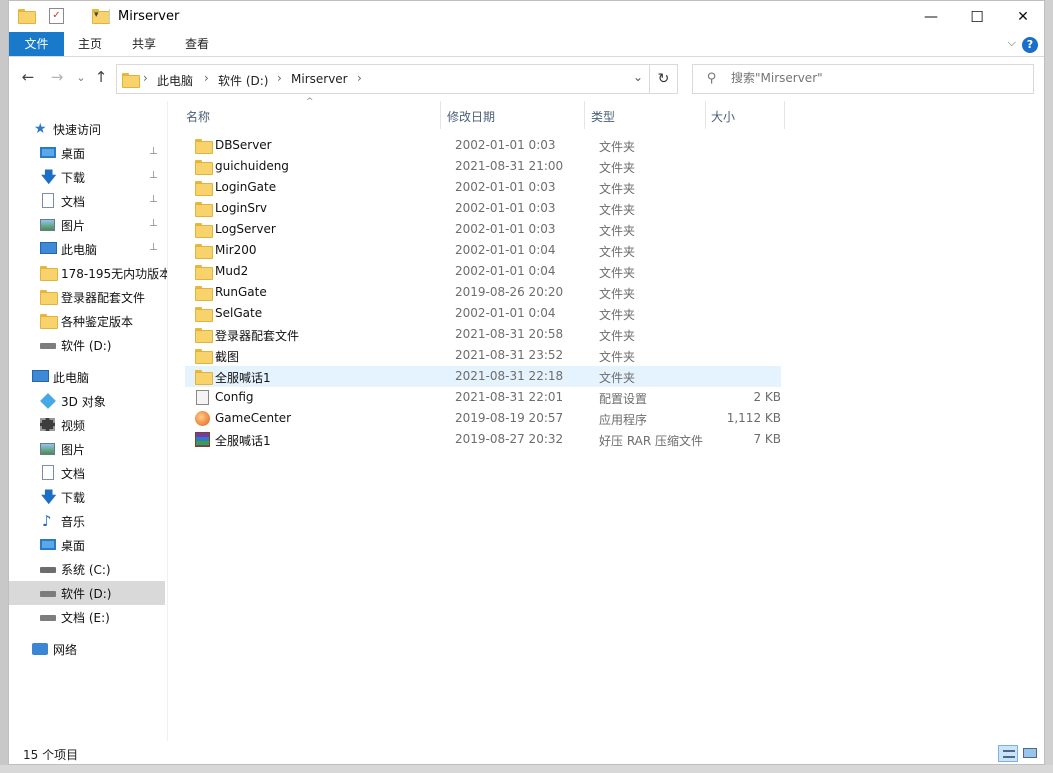 Image resolution: width=1053 pixels, height=773 pixels. I want to click on search-box: ⚲, so click(863, 79).